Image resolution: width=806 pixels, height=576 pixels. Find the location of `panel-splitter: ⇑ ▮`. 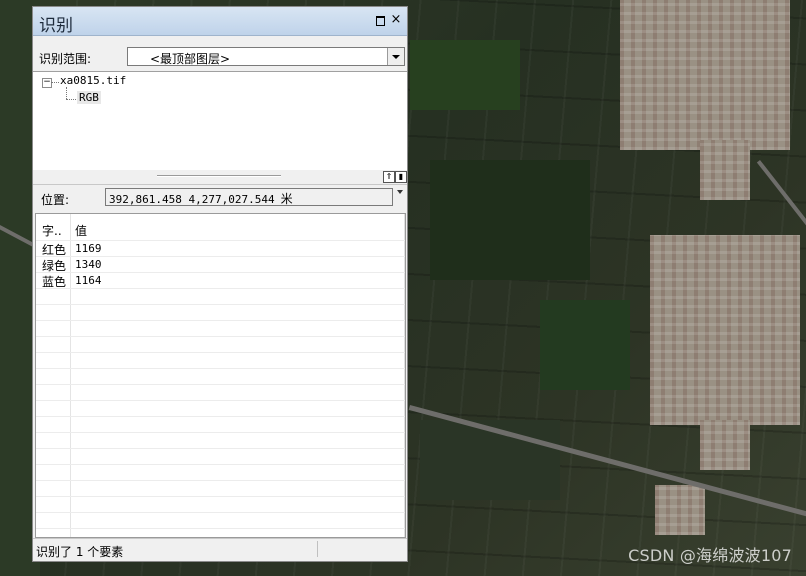

panel-splitter: ⇑ ▮ is located at coordinates (220, 177).